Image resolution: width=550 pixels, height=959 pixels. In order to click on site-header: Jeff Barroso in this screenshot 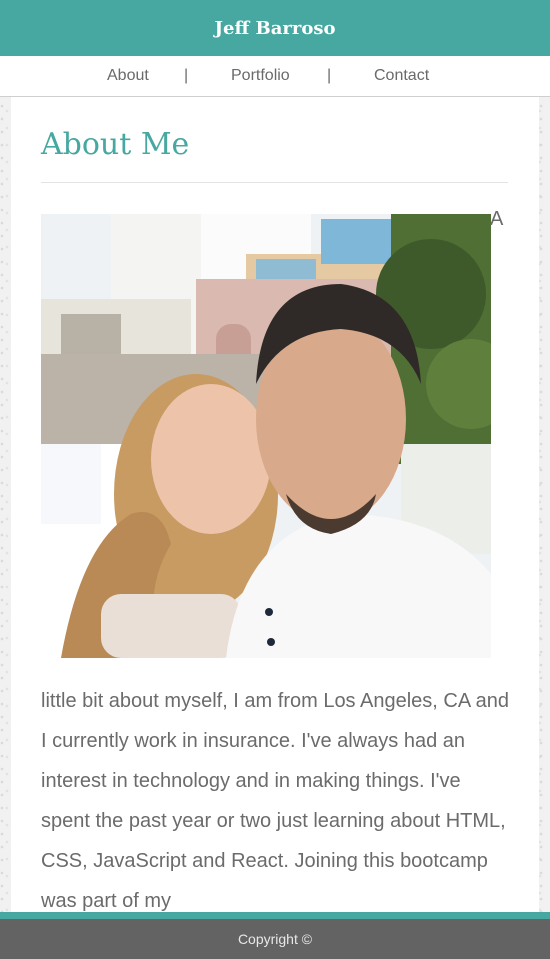, I will do `click(275, 28)`.